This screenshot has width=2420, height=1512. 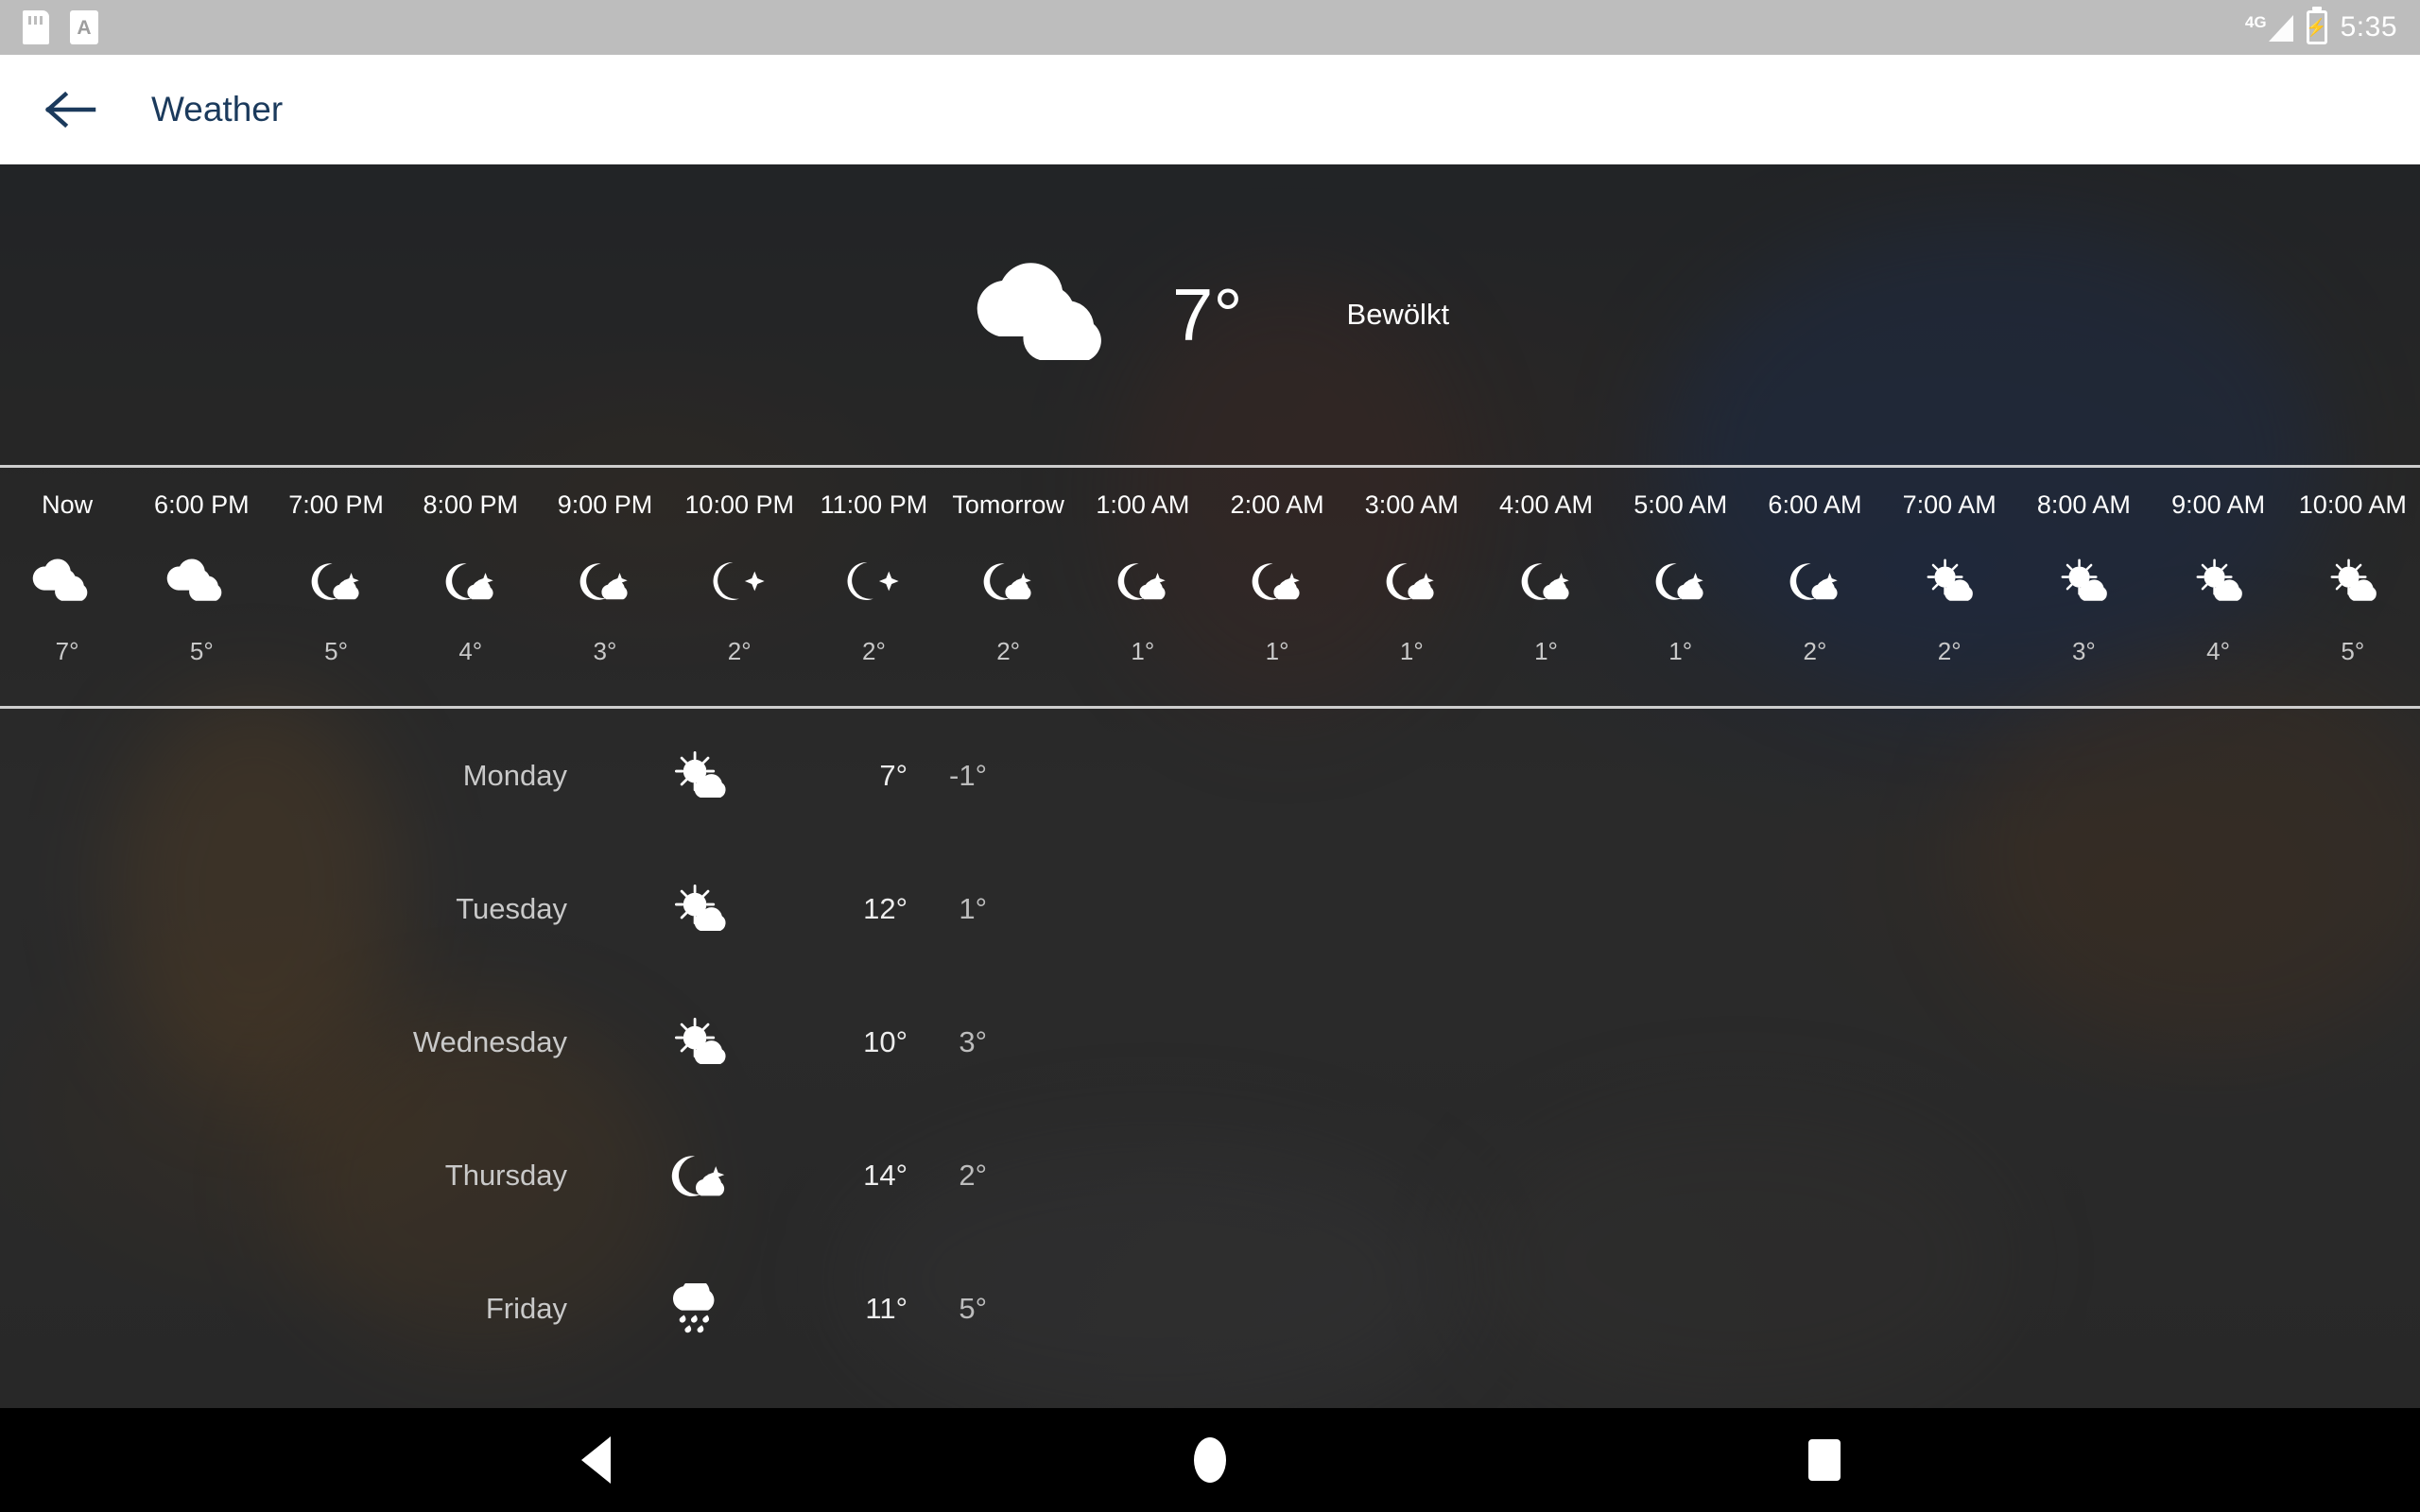 What do you see at coordinates (1681, 587) in the screenshot?
I see `hourly-cell: 5:00 AM 1°` at bounding box center [1681, 587].